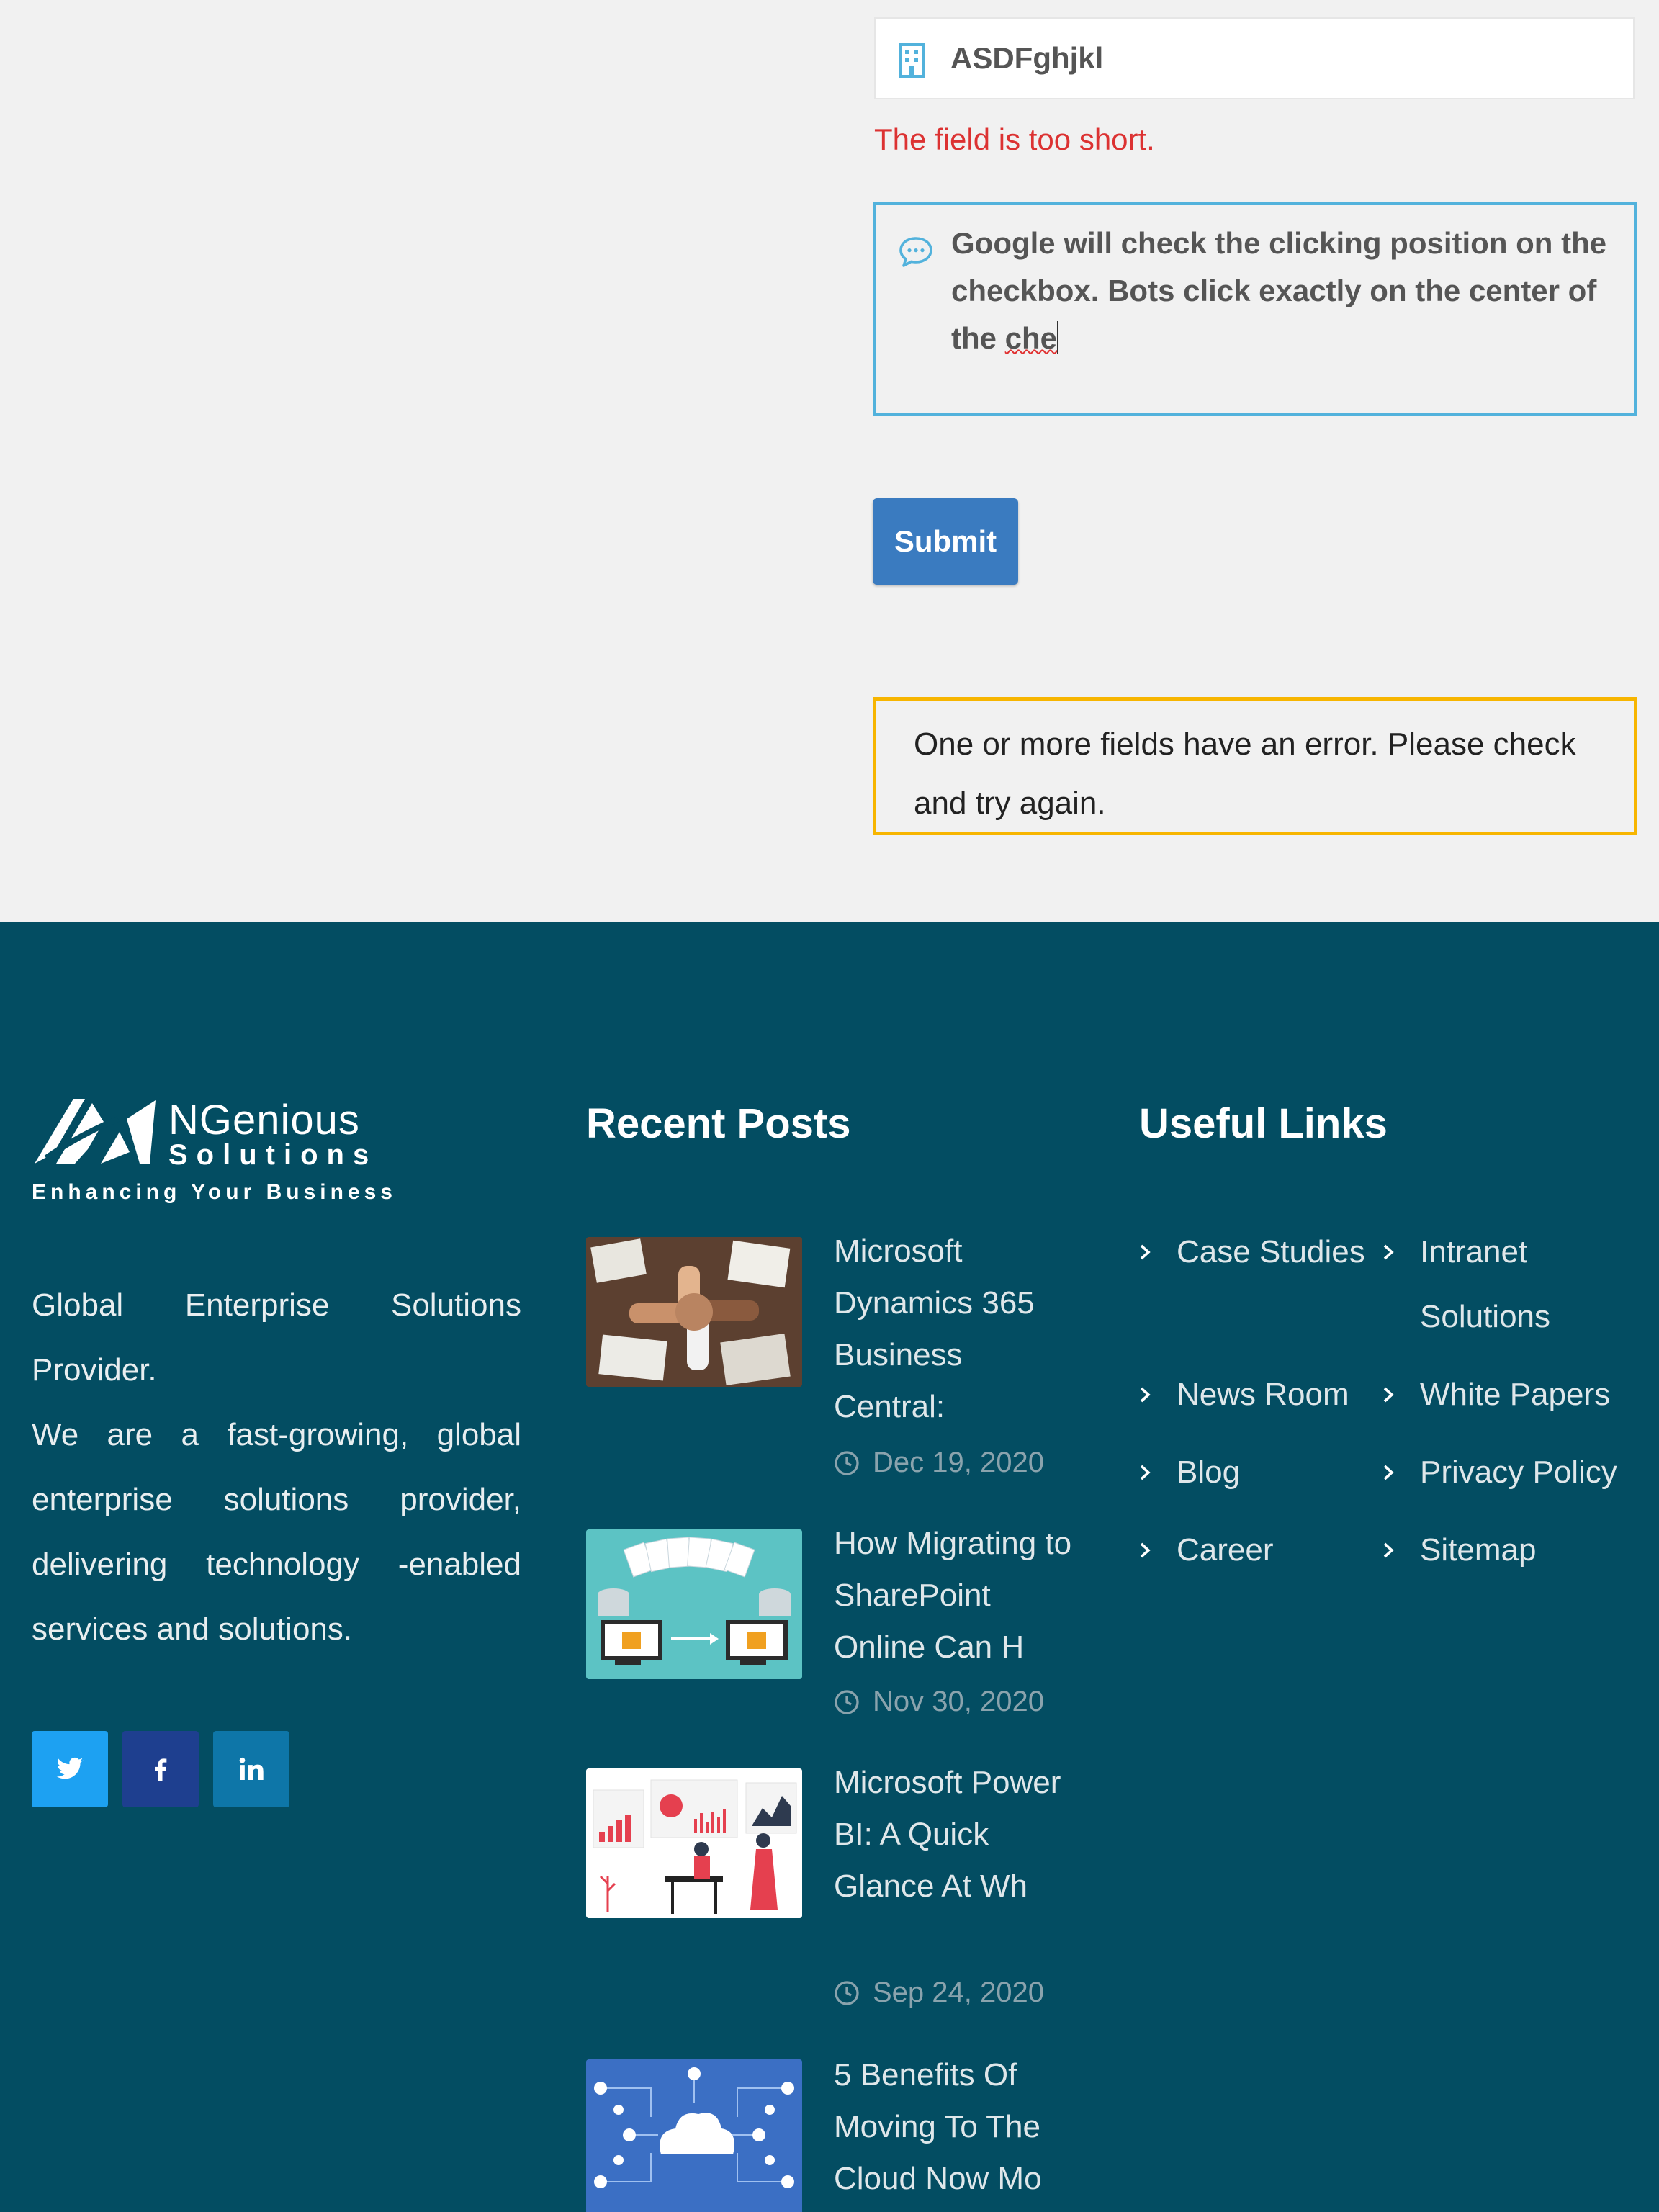 Image resolution: width=1659 pixels, height=2212 pixels. What do you see at coordinates (95, 1131) in the screenshot?
I see `logo-mark-icon` at bounding box center [95, 1131].